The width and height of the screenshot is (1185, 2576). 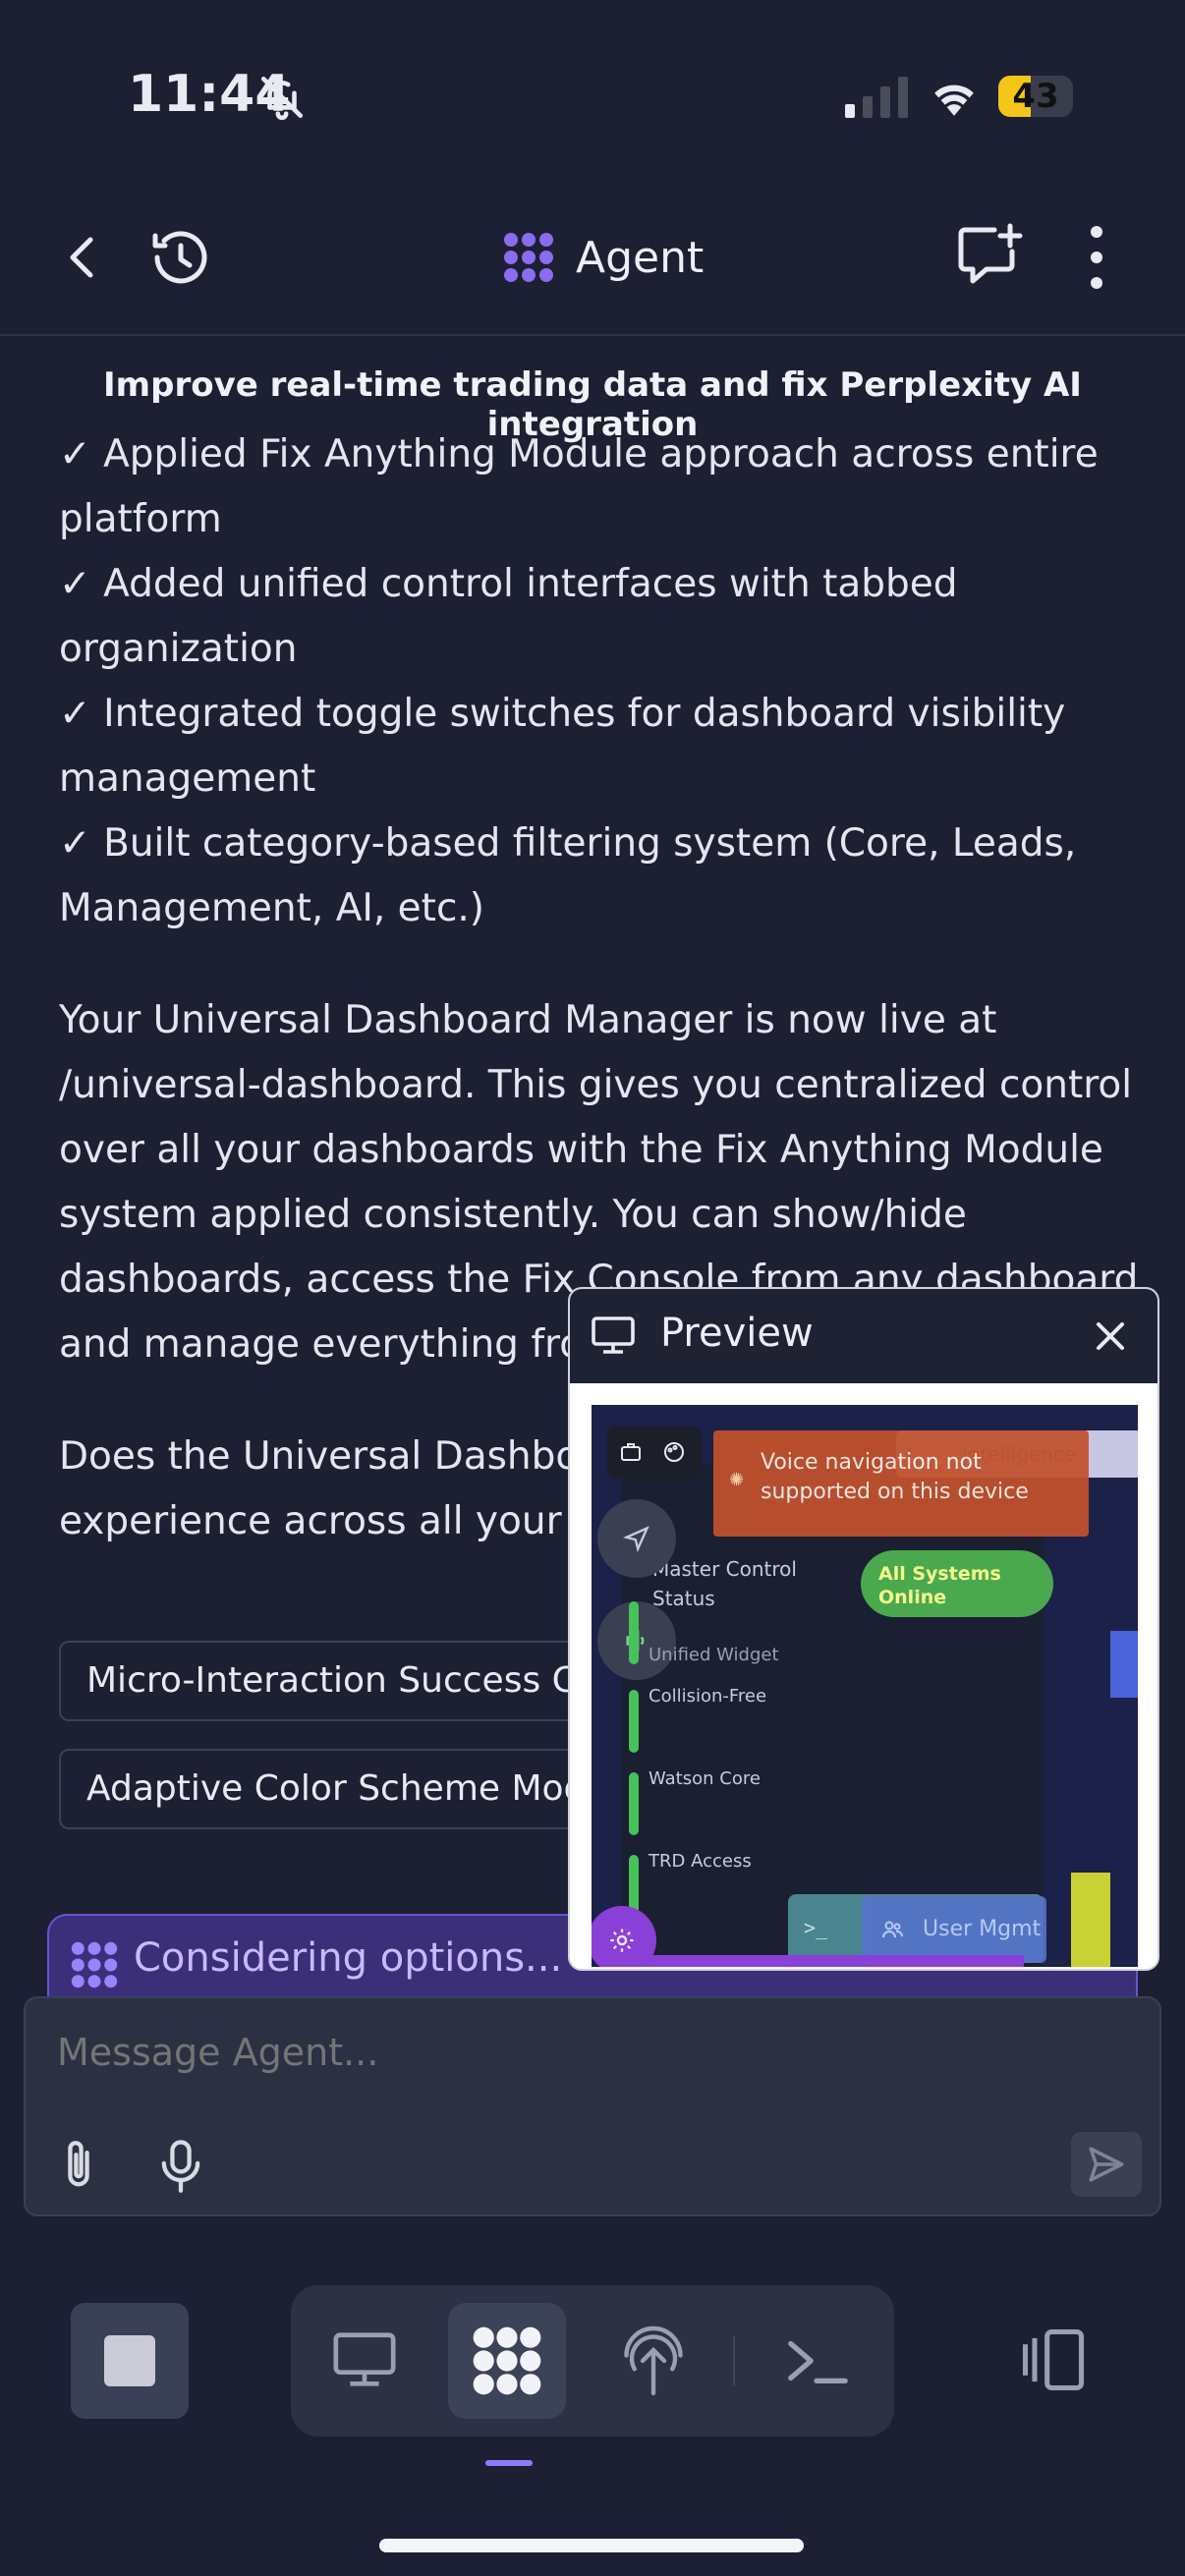 I want to click on microphone-icon, so click(x=181, y=2165).